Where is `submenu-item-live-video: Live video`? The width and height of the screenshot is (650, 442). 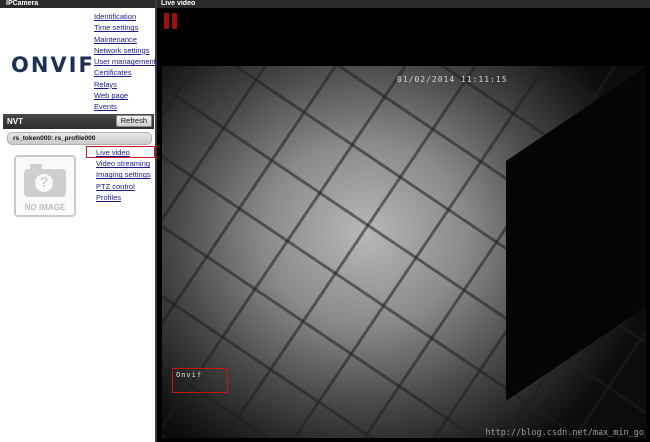
submenu-item-live-video: Live video is located at coordinates (123, 152).